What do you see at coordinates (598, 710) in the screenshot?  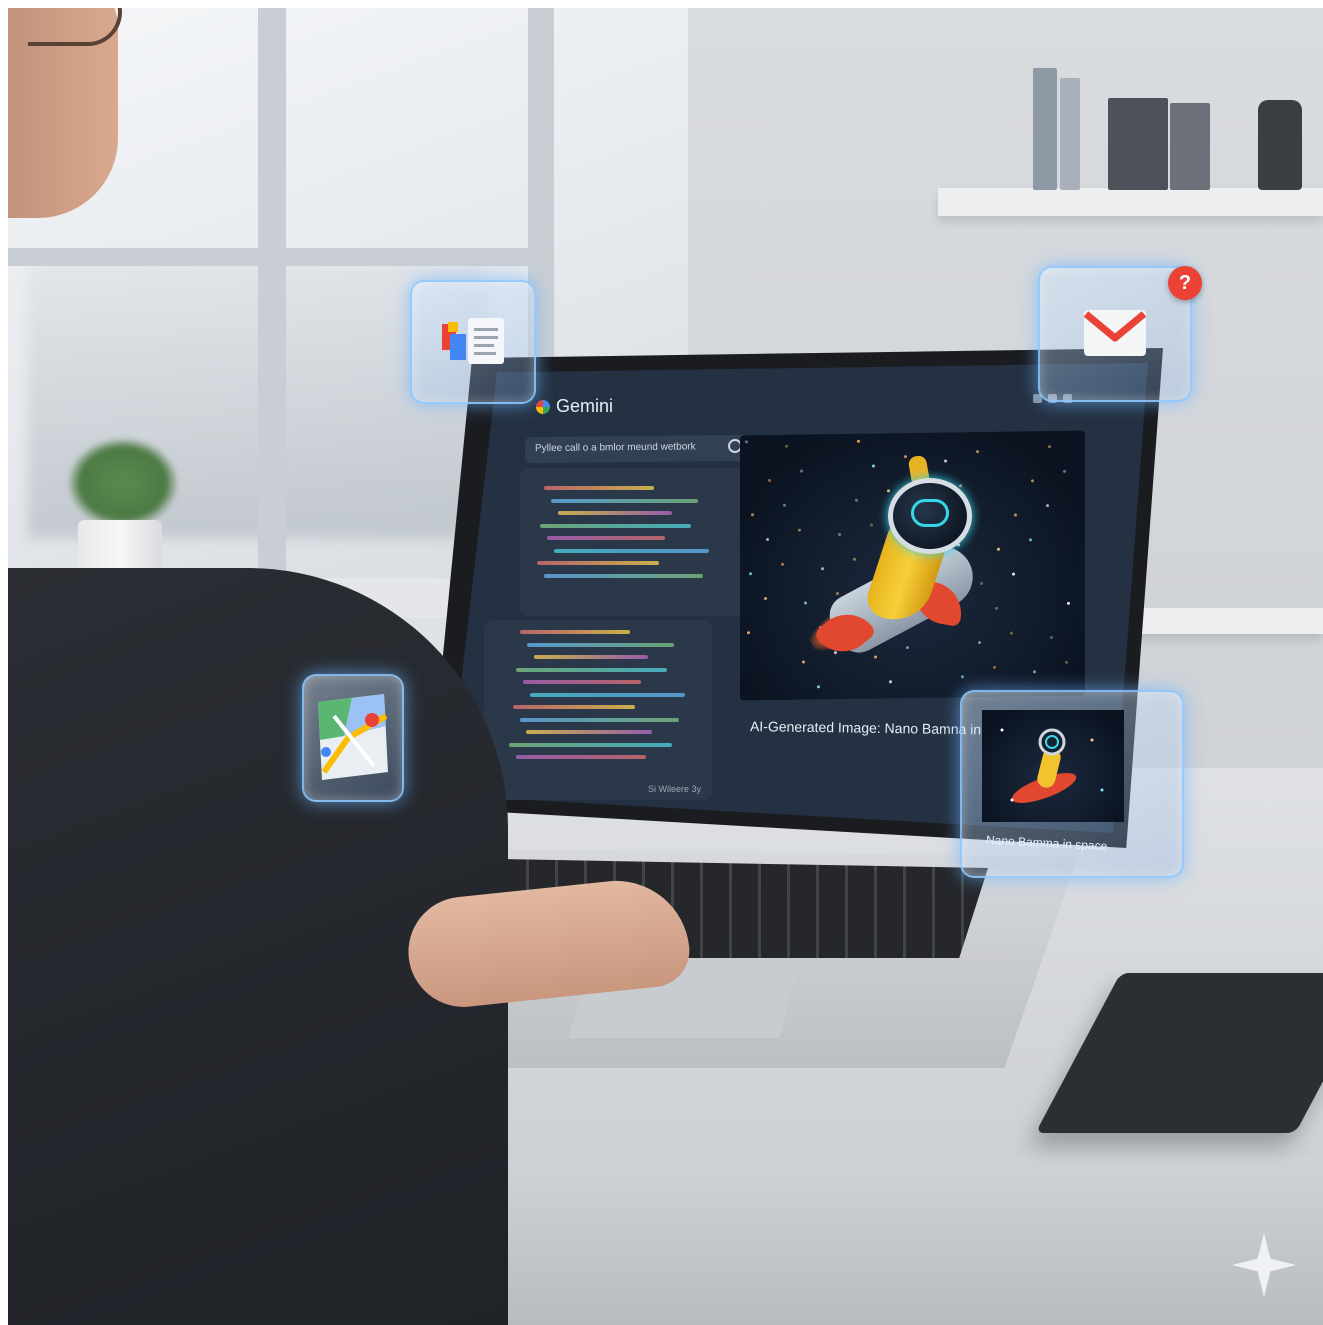 I see `code-panel-bottom` at bounding box center [598, 710].